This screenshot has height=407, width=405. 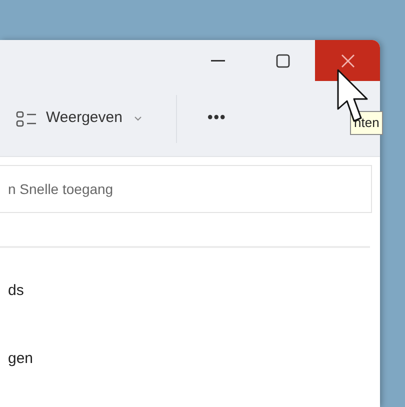 What do you see at coordinates (27, 118) in the screenshot?
I see `list-view-icon` at bounding box center [27, 118].